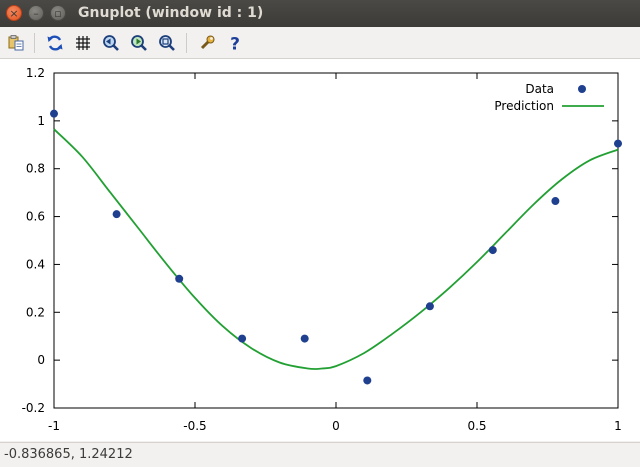  I want to click on grid-icon, so click(83, 43).